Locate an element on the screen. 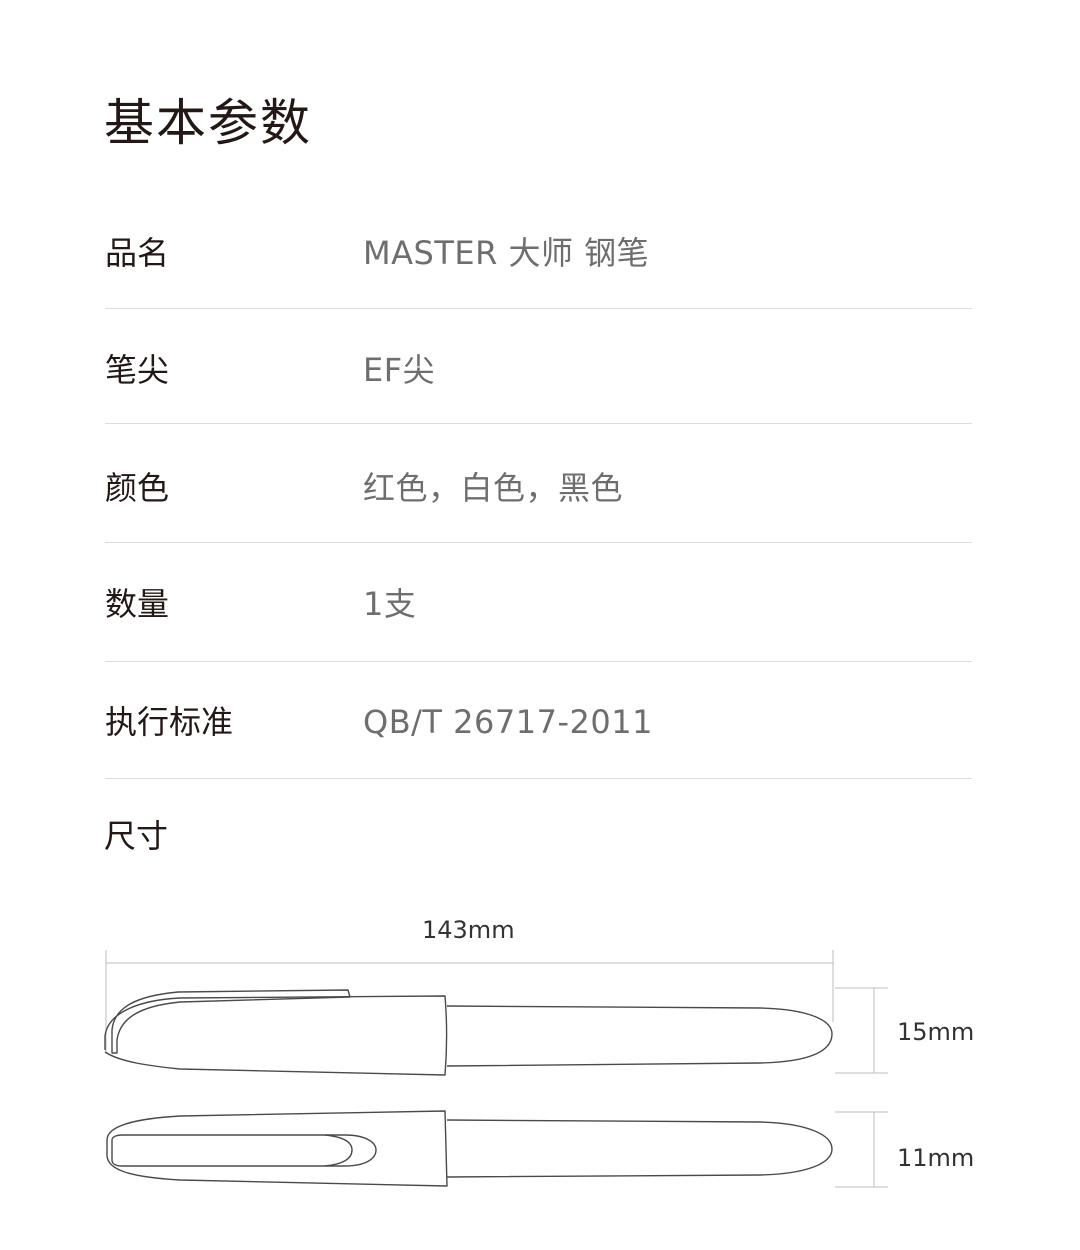 This screenshot has width=1080, height=1250. pen-clip-side is located at coordinates (231, 1021).